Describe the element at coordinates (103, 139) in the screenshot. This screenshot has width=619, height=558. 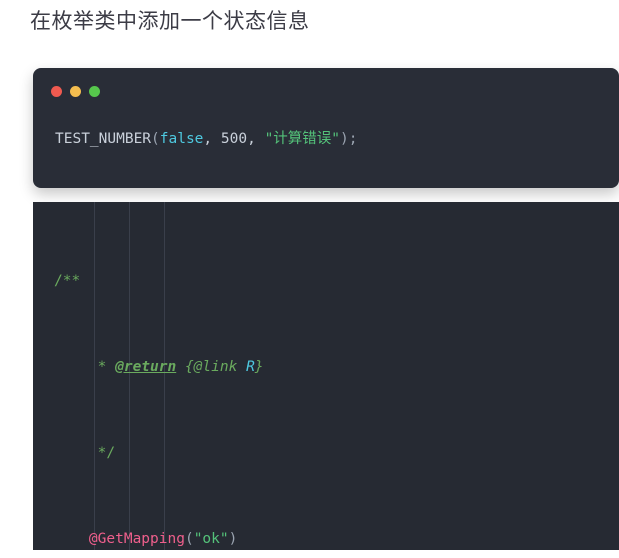
I see `token-identifier: TEST_NUMBER` at that location.